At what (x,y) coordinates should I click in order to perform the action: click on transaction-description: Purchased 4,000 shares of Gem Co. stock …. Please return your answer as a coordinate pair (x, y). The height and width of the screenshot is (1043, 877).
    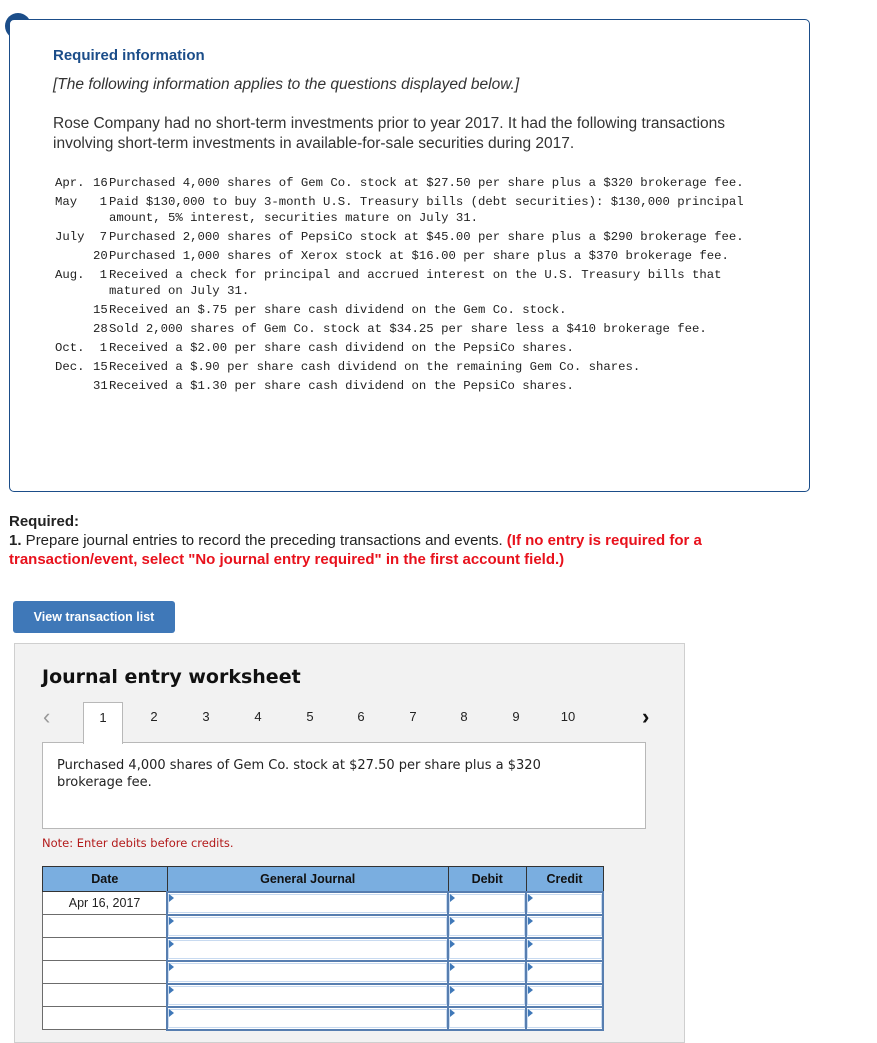
    Looking at the image, I should click on (426, 183).